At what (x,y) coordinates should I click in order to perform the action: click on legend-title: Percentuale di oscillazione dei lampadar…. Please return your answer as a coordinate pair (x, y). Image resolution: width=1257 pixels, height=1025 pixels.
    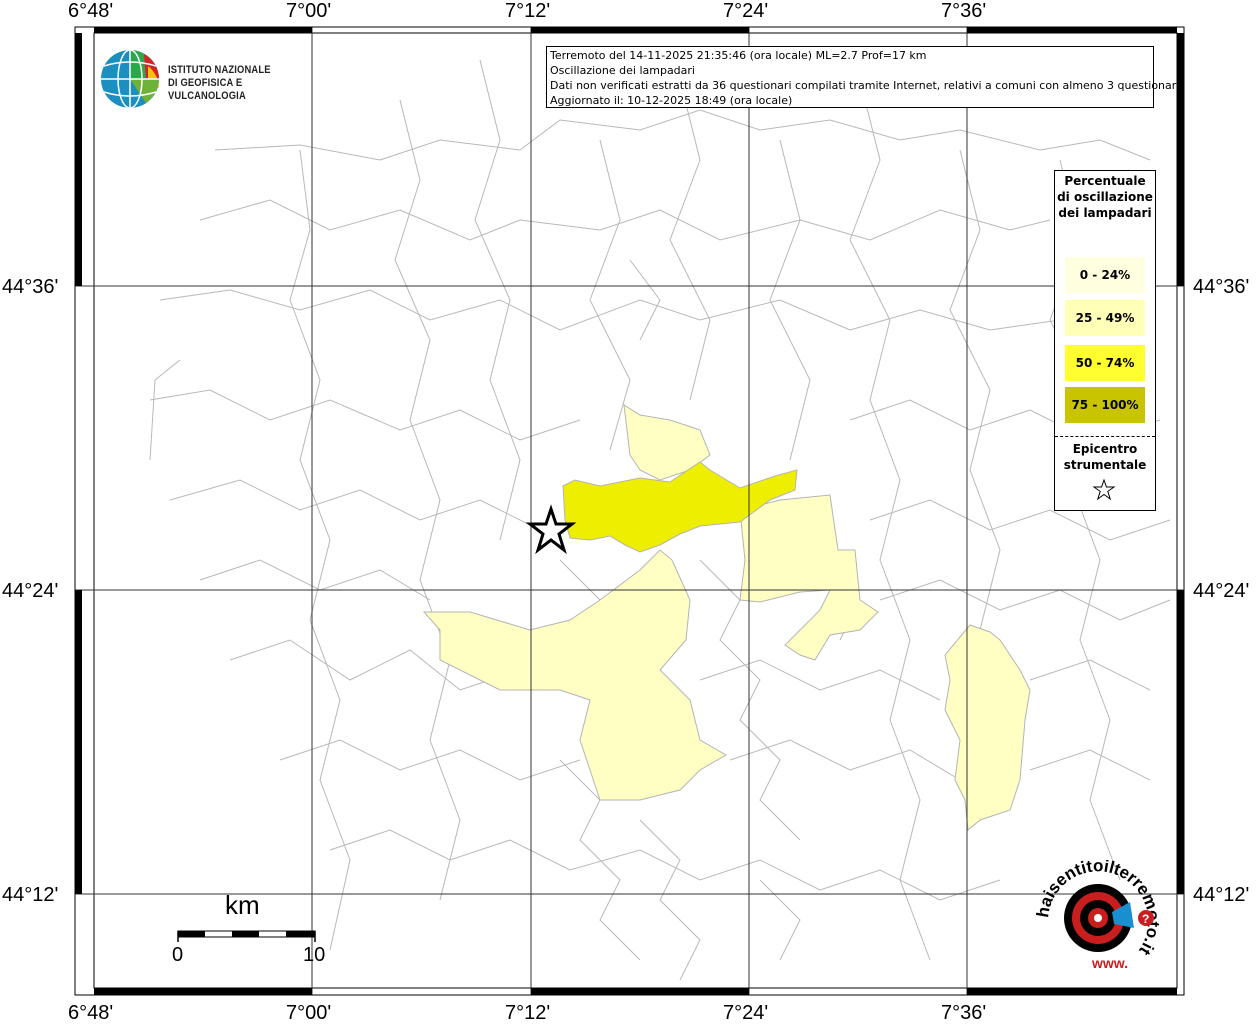
    Looking at the image, I should click on (1105, 197).